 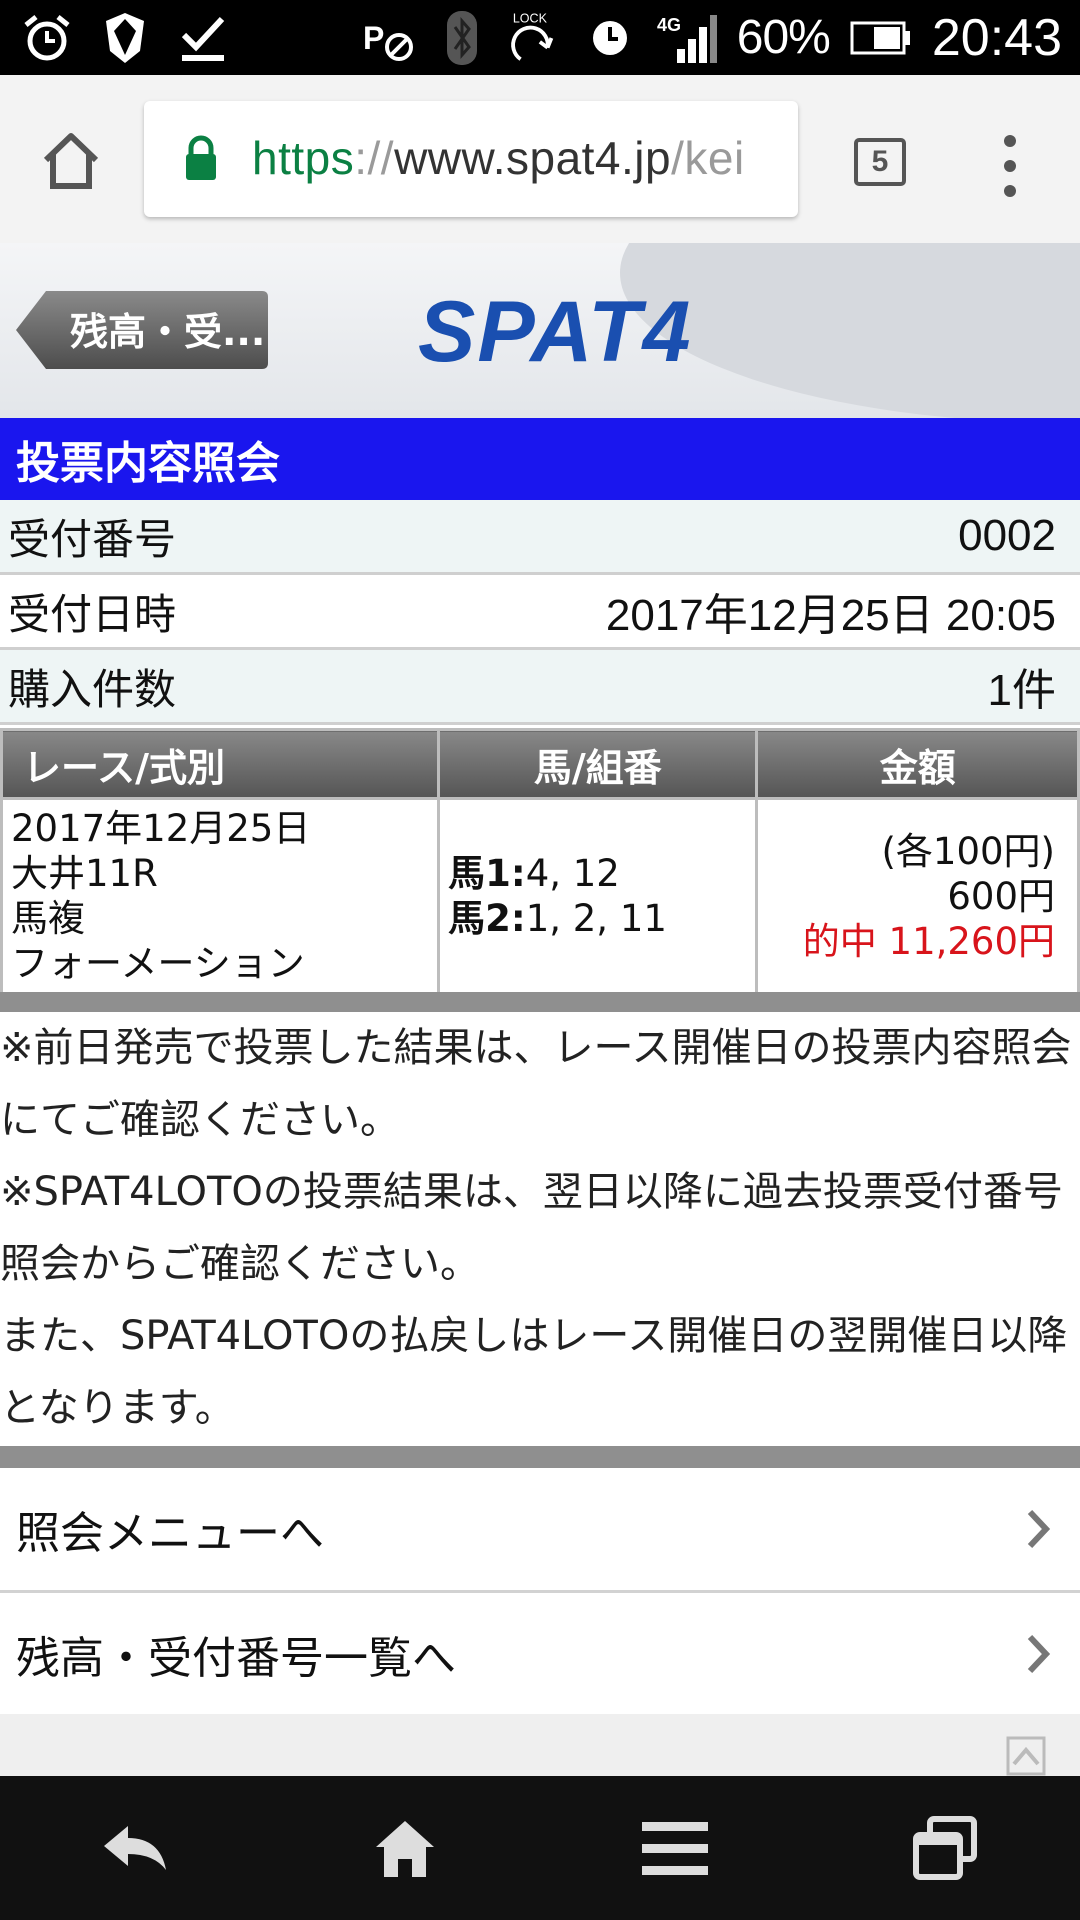 What do you see at coordinates (1001, 896) in the screenshot?
I see `total-amount: 600円` at bounding box center [1001, 896].